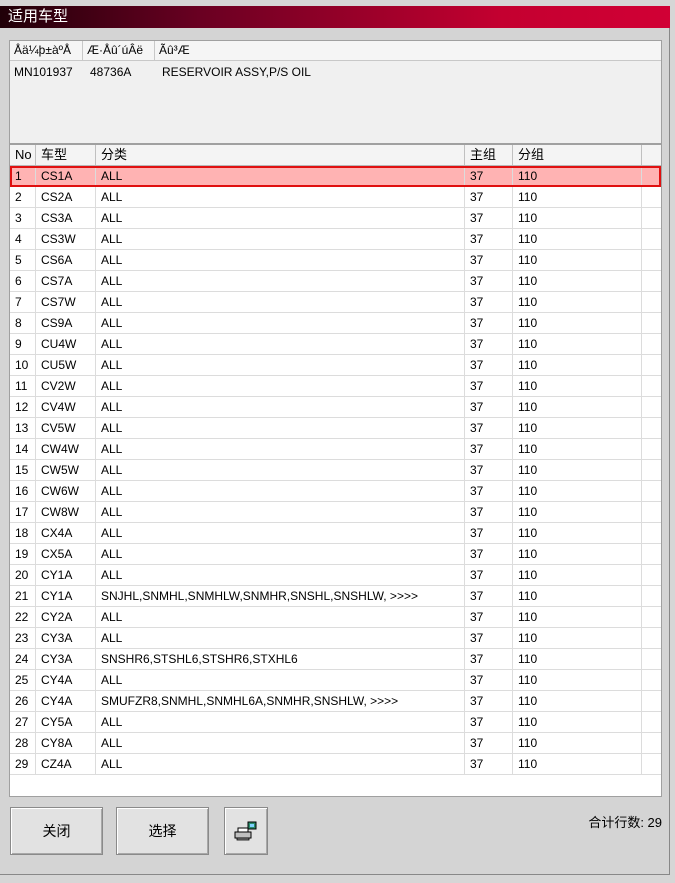  I want to click on cell-model: CY3A, so click(66, 659).